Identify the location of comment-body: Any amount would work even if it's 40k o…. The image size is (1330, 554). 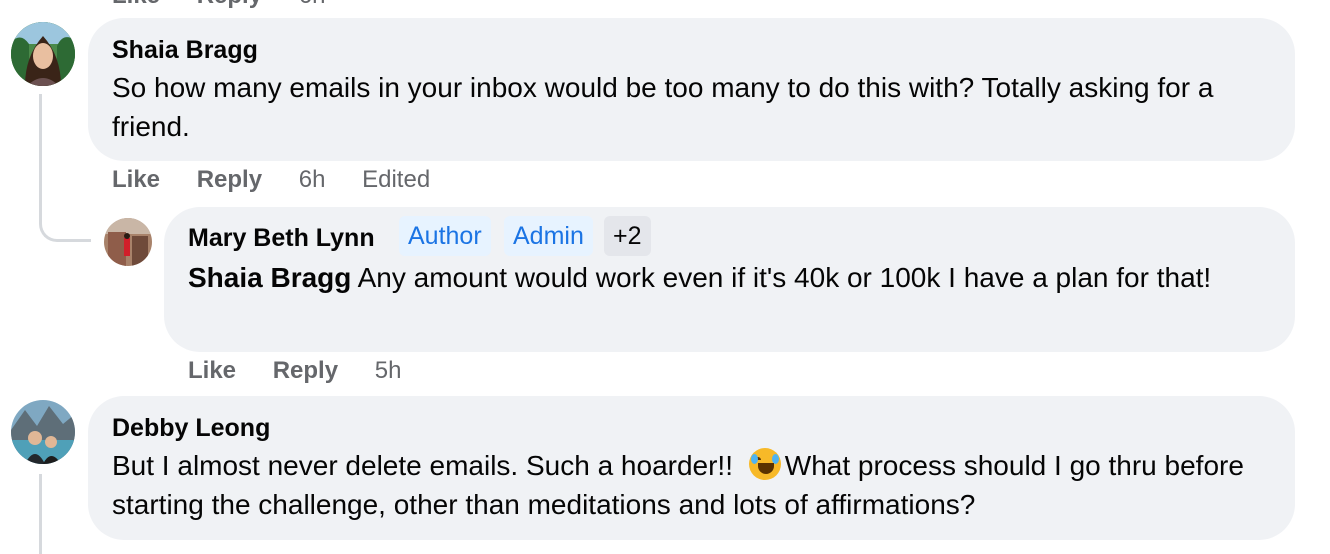
(781, 277).